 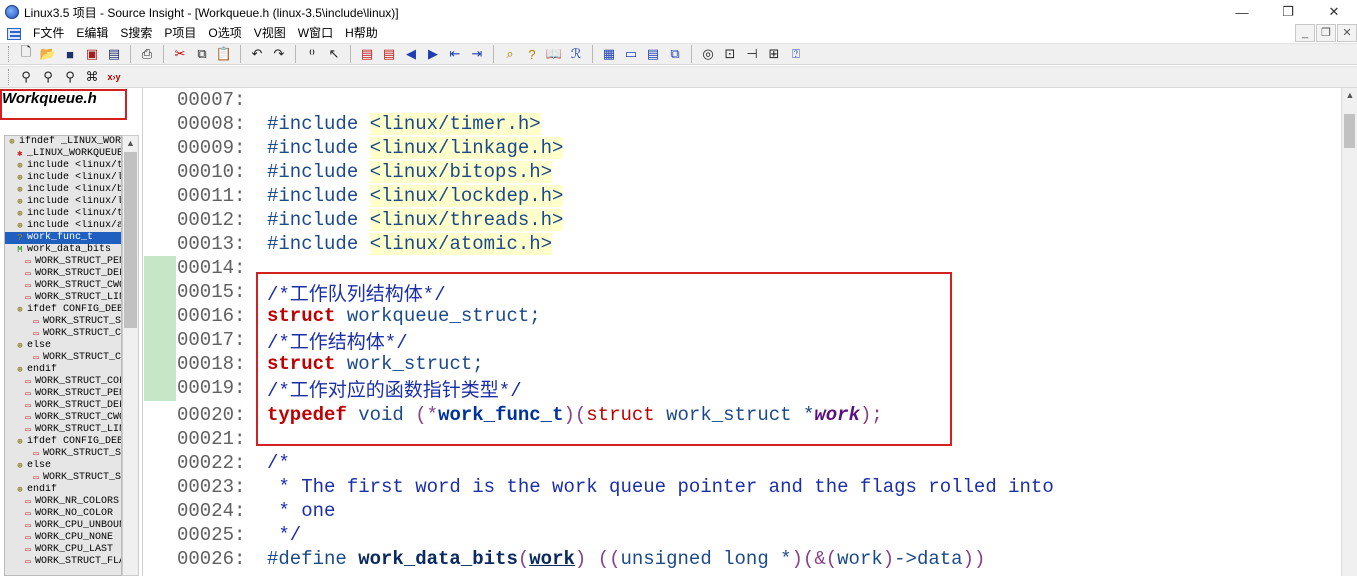 I want to click on code-line: 00019: /*工作对应的函数指针类型*/, so click(x=349, y=389).